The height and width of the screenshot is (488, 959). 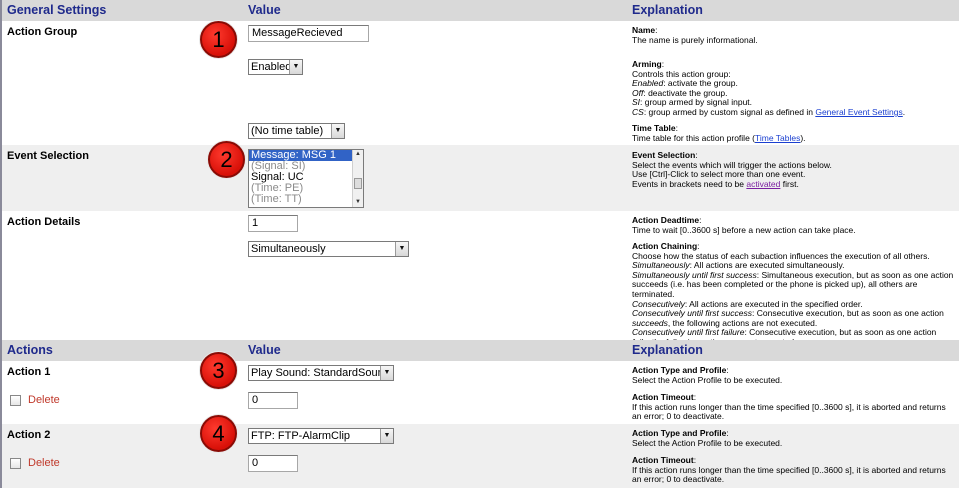 I want to click on general-event-settings-link: General Event Settings, so click(x=858, y=112).